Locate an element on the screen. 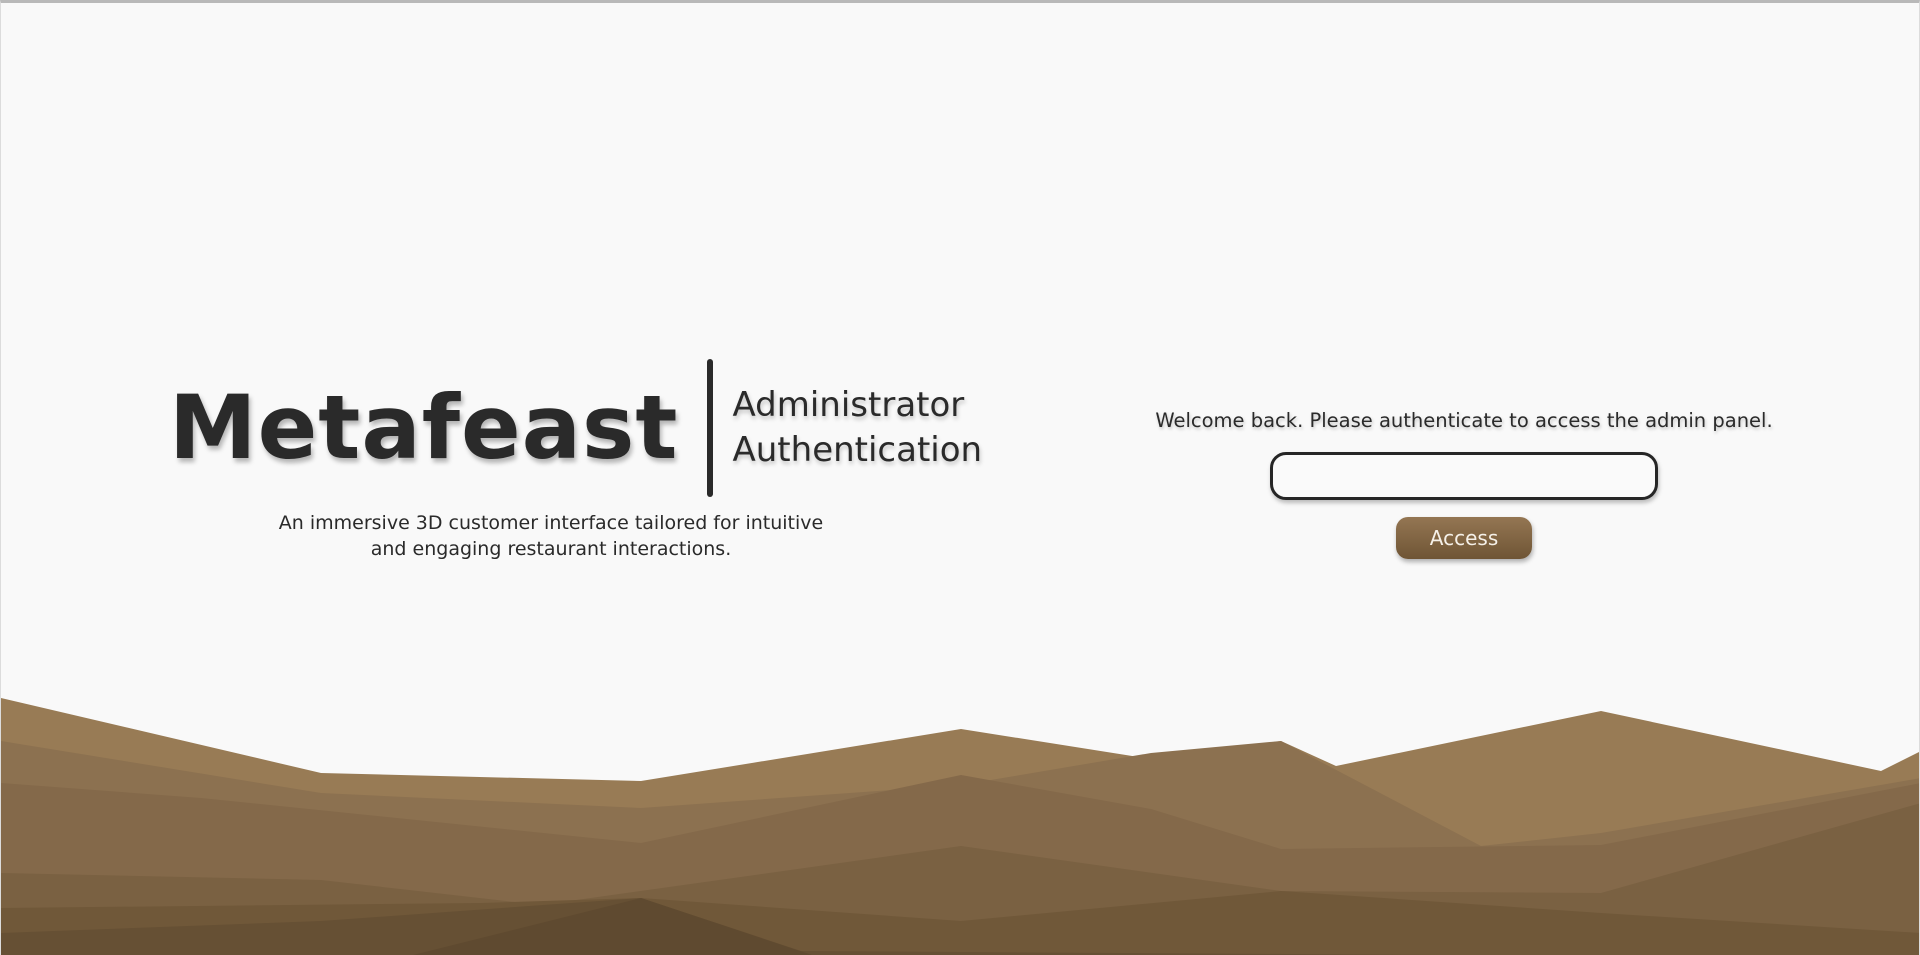 This screenshot has width=1920, height=955. title-divider is located at coordinates (709, 428).